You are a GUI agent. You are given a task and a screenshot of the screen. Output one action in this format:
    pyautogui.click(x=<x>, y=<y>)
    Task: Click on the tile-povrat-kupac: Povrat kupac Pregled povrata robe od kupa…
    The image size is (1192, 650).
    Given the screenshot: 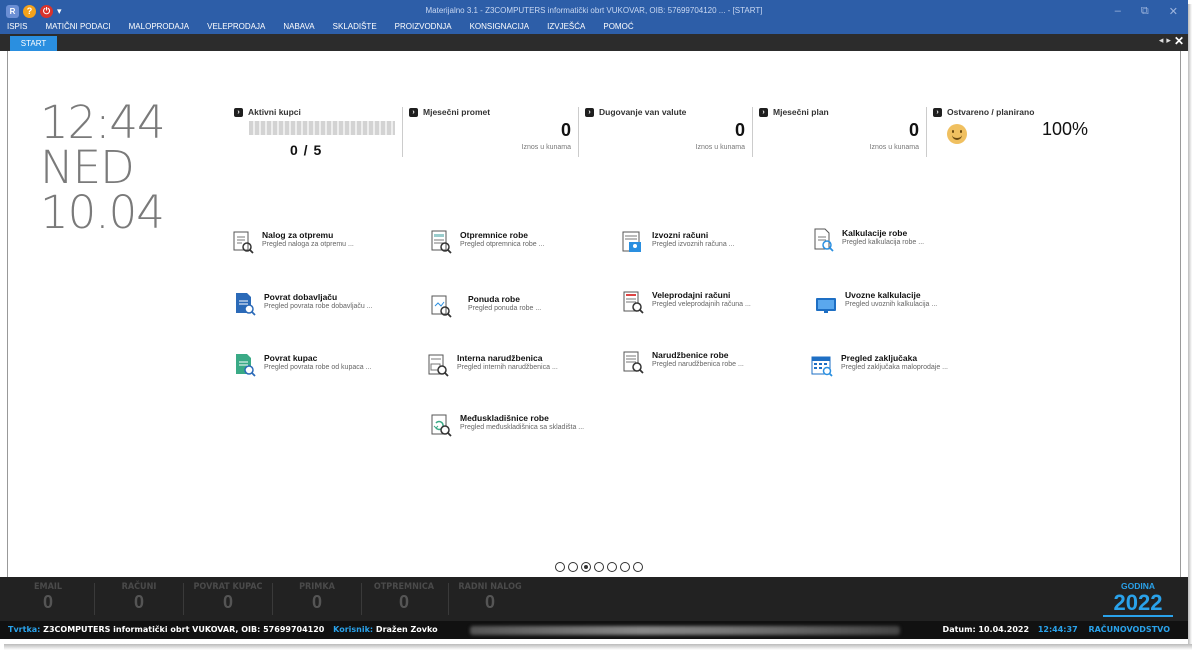 What is the action you would take?
    pyautogui.click(x=302, y=365)
    